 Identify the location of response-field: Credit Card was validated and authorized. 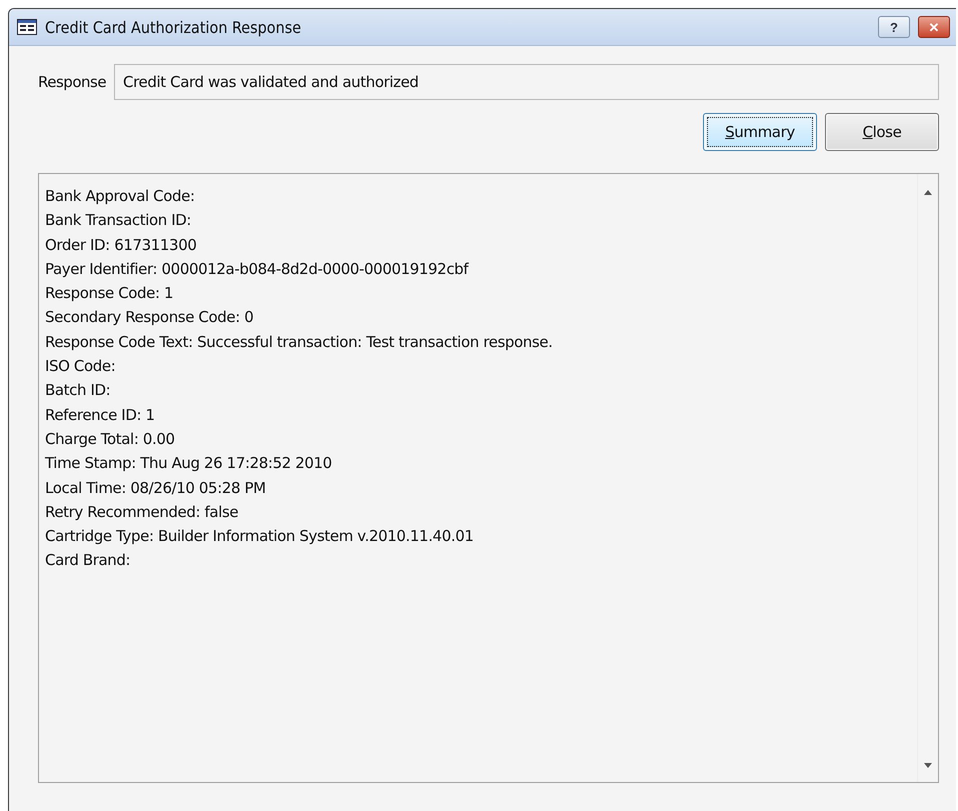
(526, 82).